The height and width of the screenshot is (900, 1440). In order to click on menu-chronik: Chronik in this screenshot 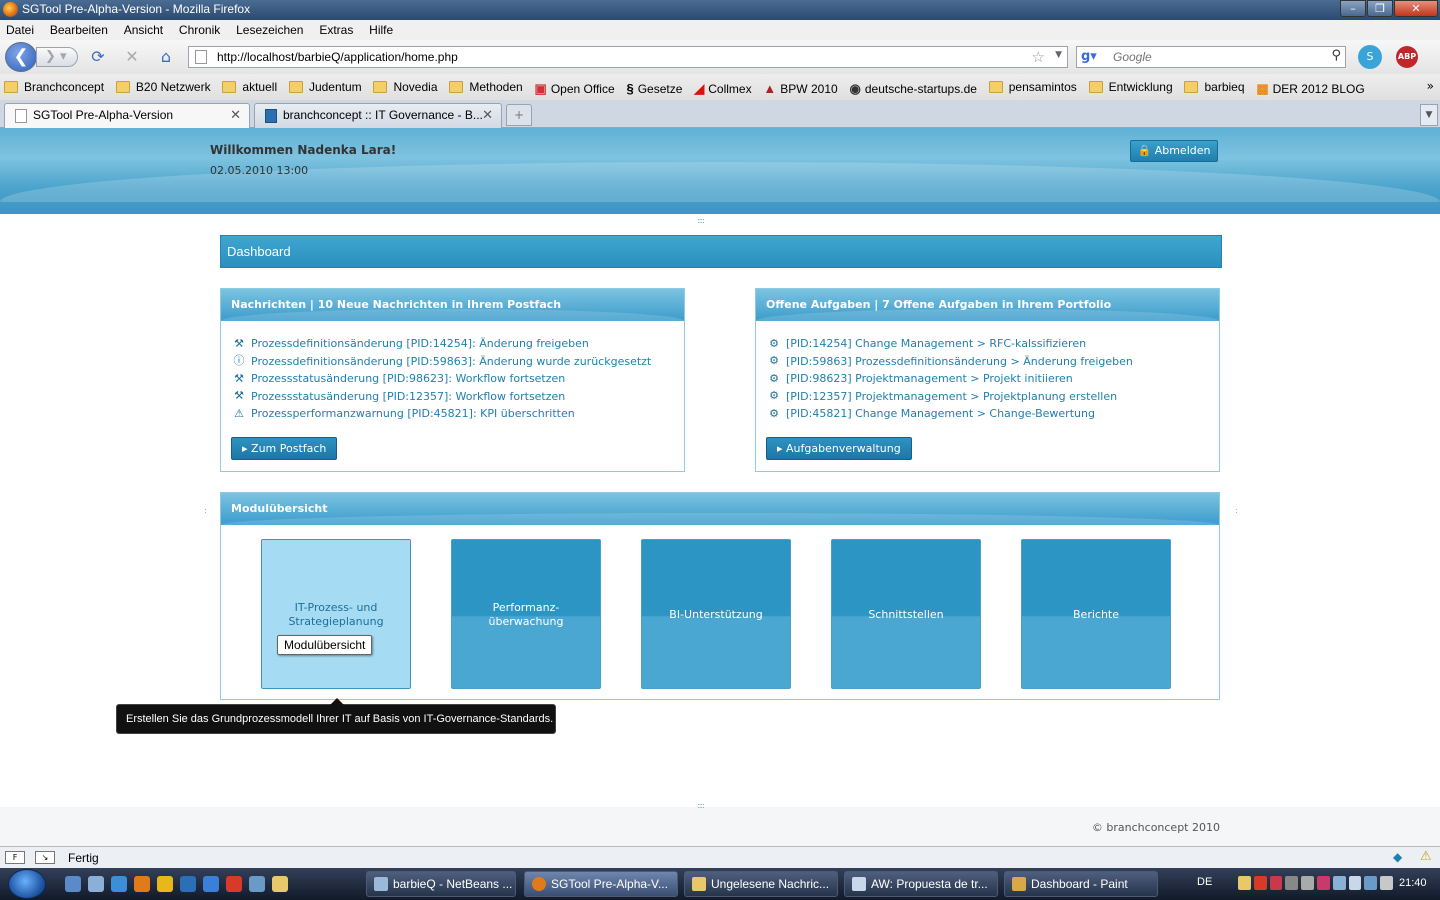, I will do `click(199, 30)`.